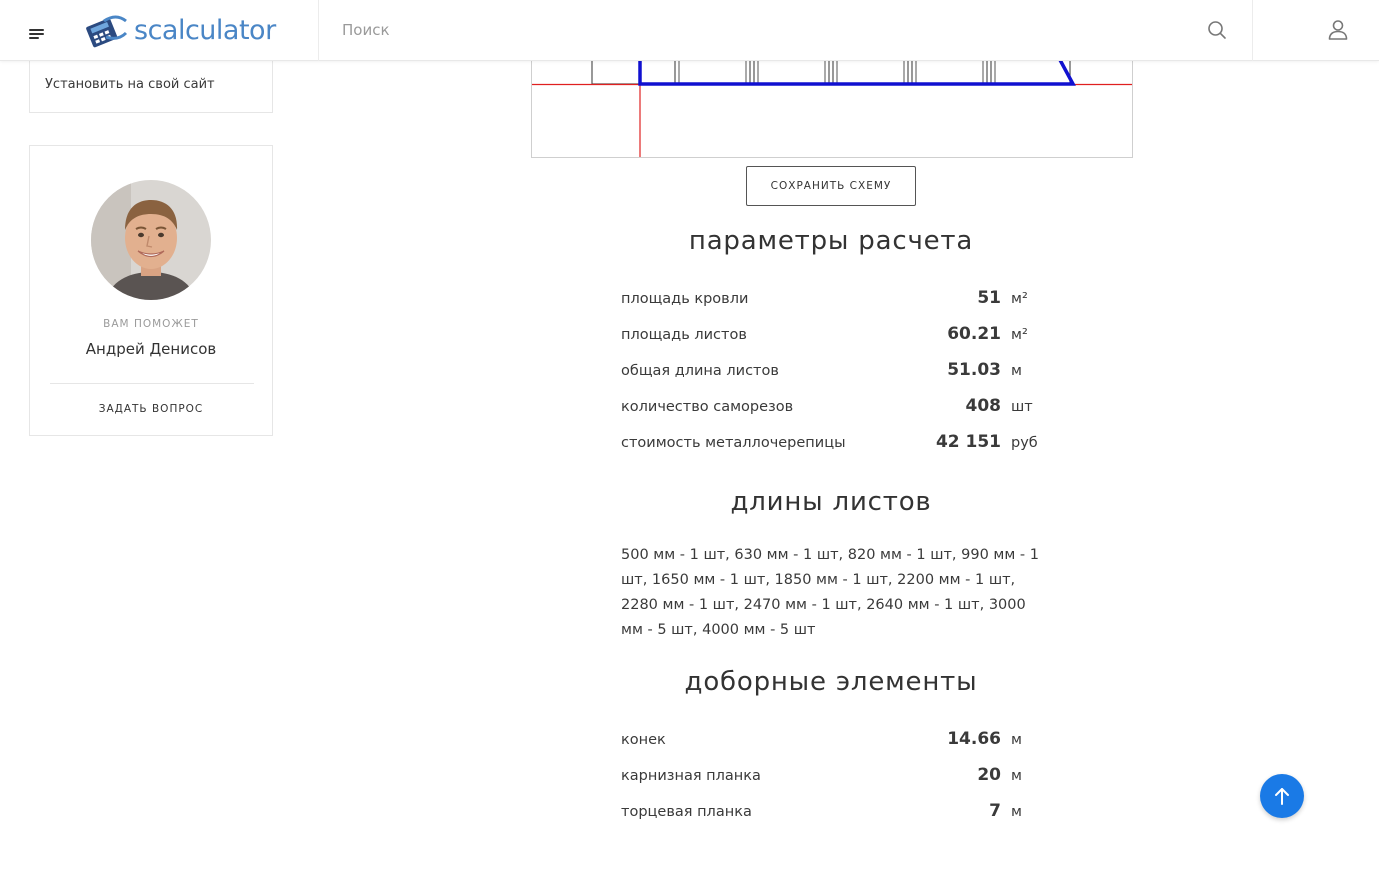  I want to click on logo: scalculator, so click(180, 30).